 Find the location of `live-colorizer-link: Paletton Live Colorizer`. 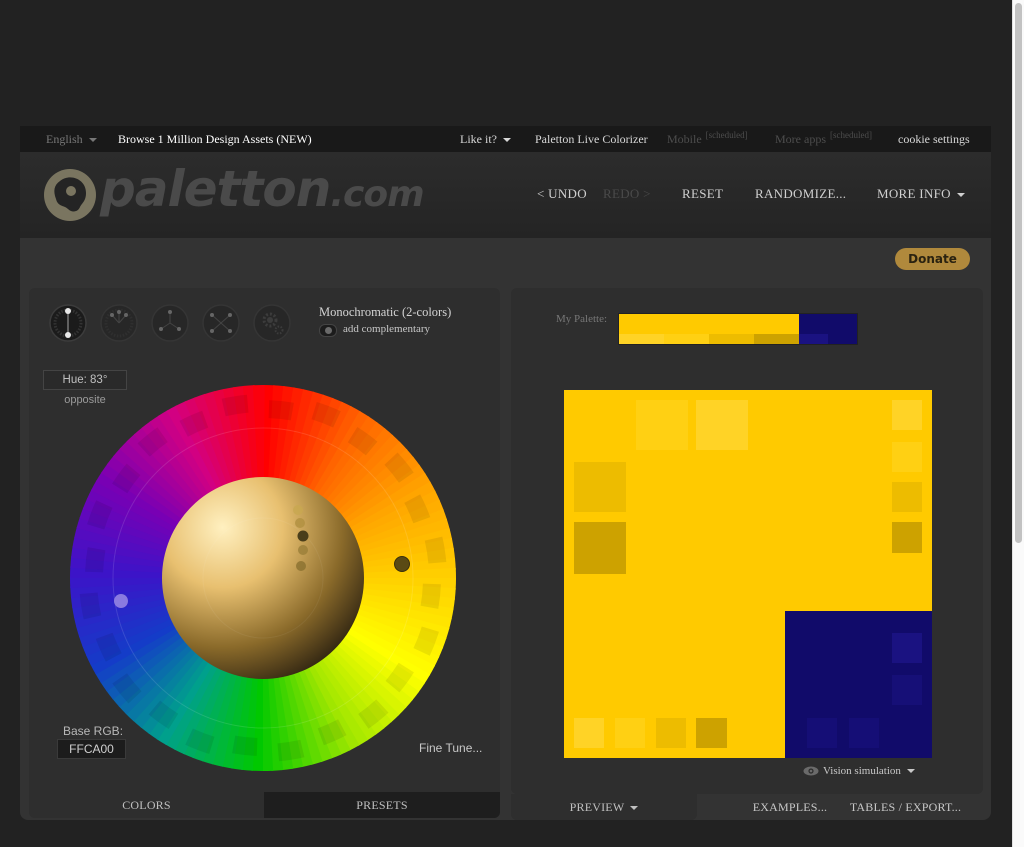

live-colorizer-link: Paletton Live Colorizer is located at coordinates (591, 139).